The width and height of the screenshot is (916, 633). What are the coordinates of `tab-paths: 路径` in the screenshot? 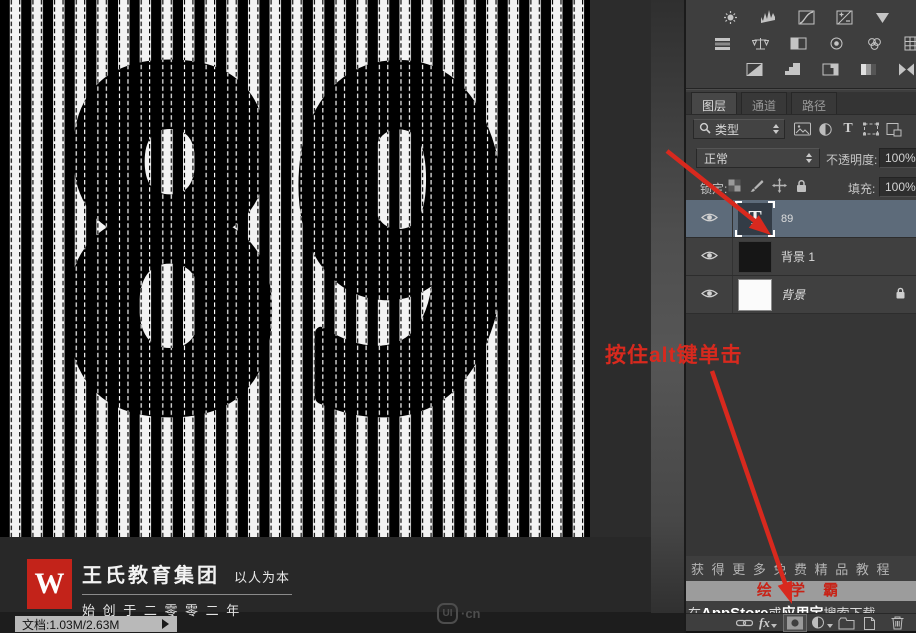 It's located at (814, 103).